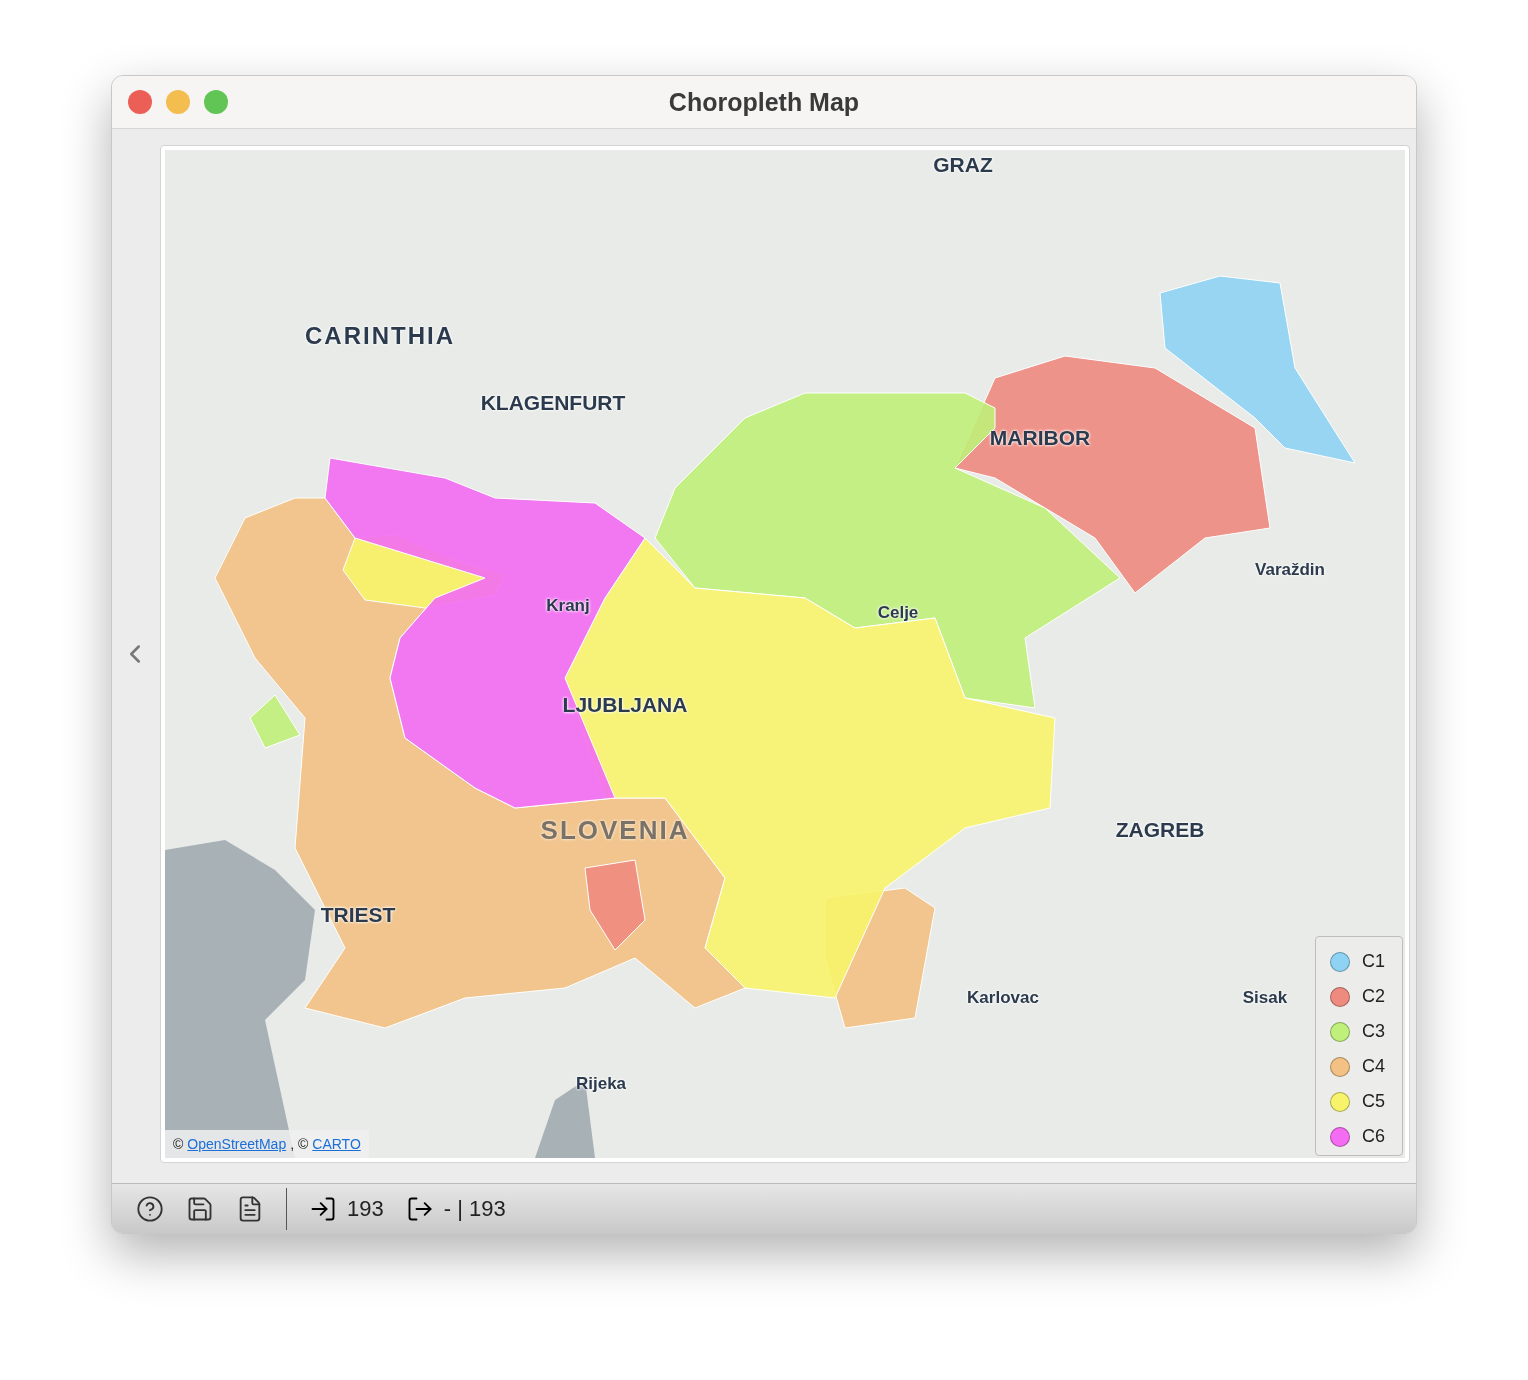  What do you see at coordinates (1040, 438) in the screenshot?
I see `map-label: MARIBOR` at bounding box center [1040, 438].